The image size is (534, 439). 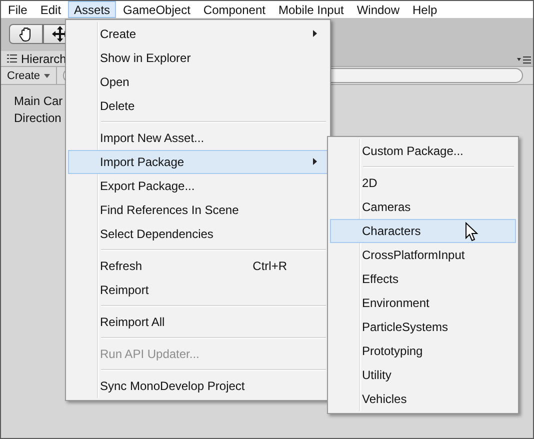 I want to click on menu-item: Refresh Ctrl+R, so click(x=198, y=266).